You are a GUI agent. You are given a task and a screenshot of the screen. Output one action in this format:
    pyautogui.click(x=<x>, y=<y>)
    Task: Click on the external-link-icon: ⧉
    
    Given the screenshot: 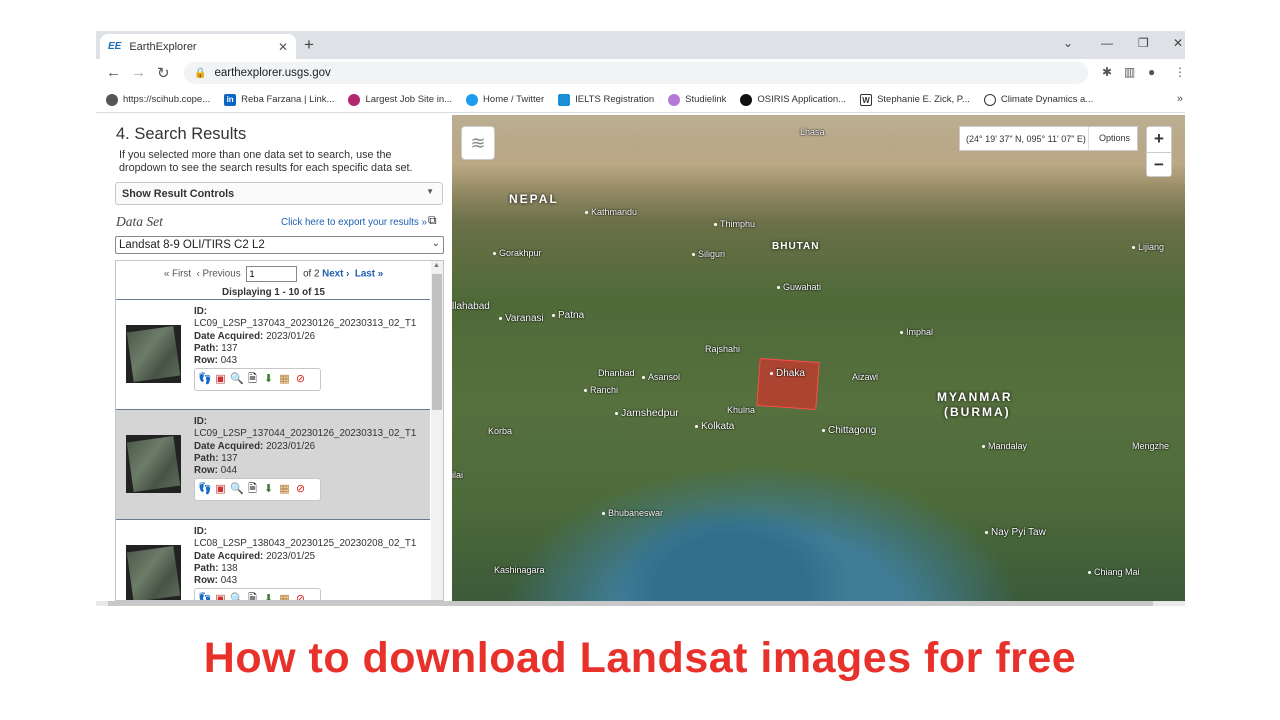 What is the action you would take?
    pyautogui.click(x=432, y=220)
    